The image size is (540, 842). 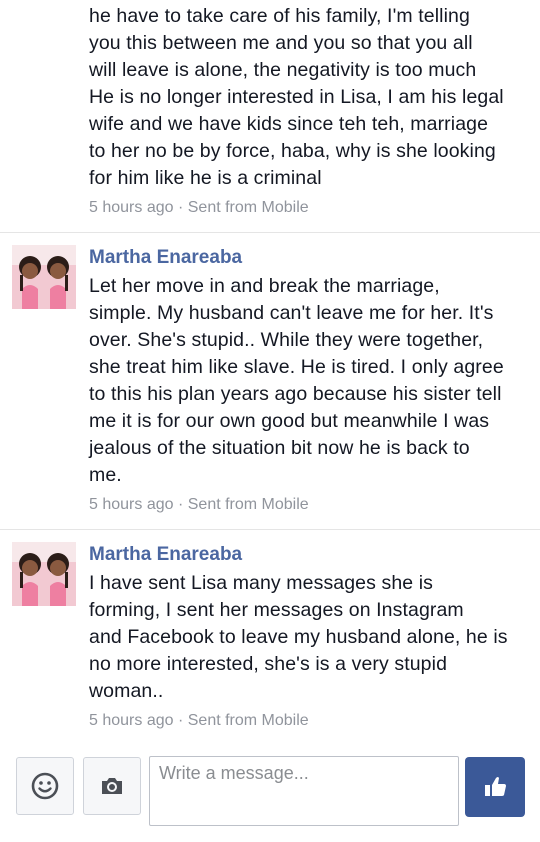 I want to click on camera-icon, so click(x=112, y=786).